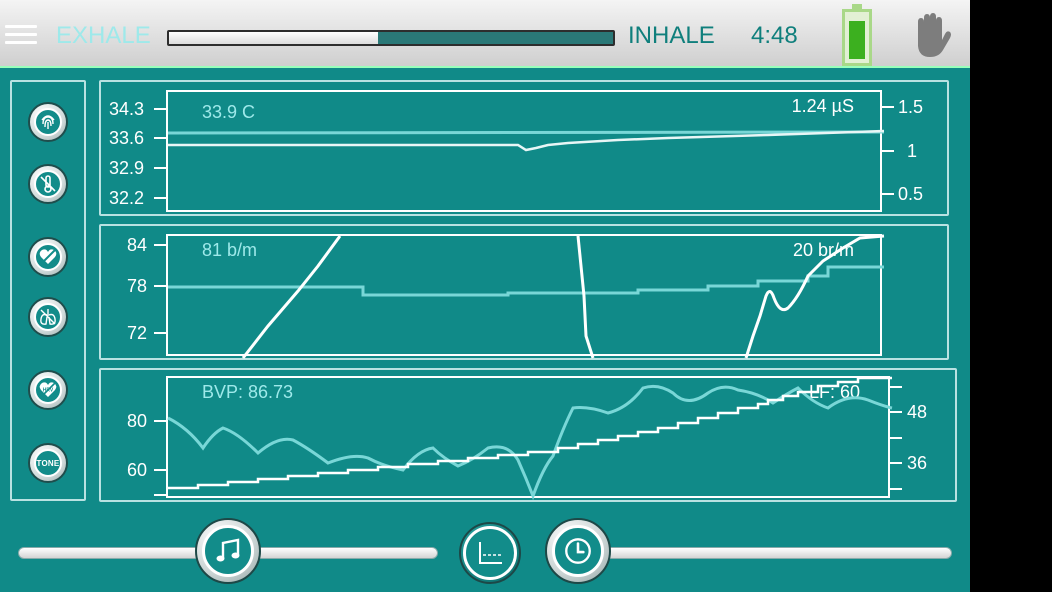  Describe the element at coordinates (917, 412) in the screenshot. I see `bvp-right-tick: 48` at that location.